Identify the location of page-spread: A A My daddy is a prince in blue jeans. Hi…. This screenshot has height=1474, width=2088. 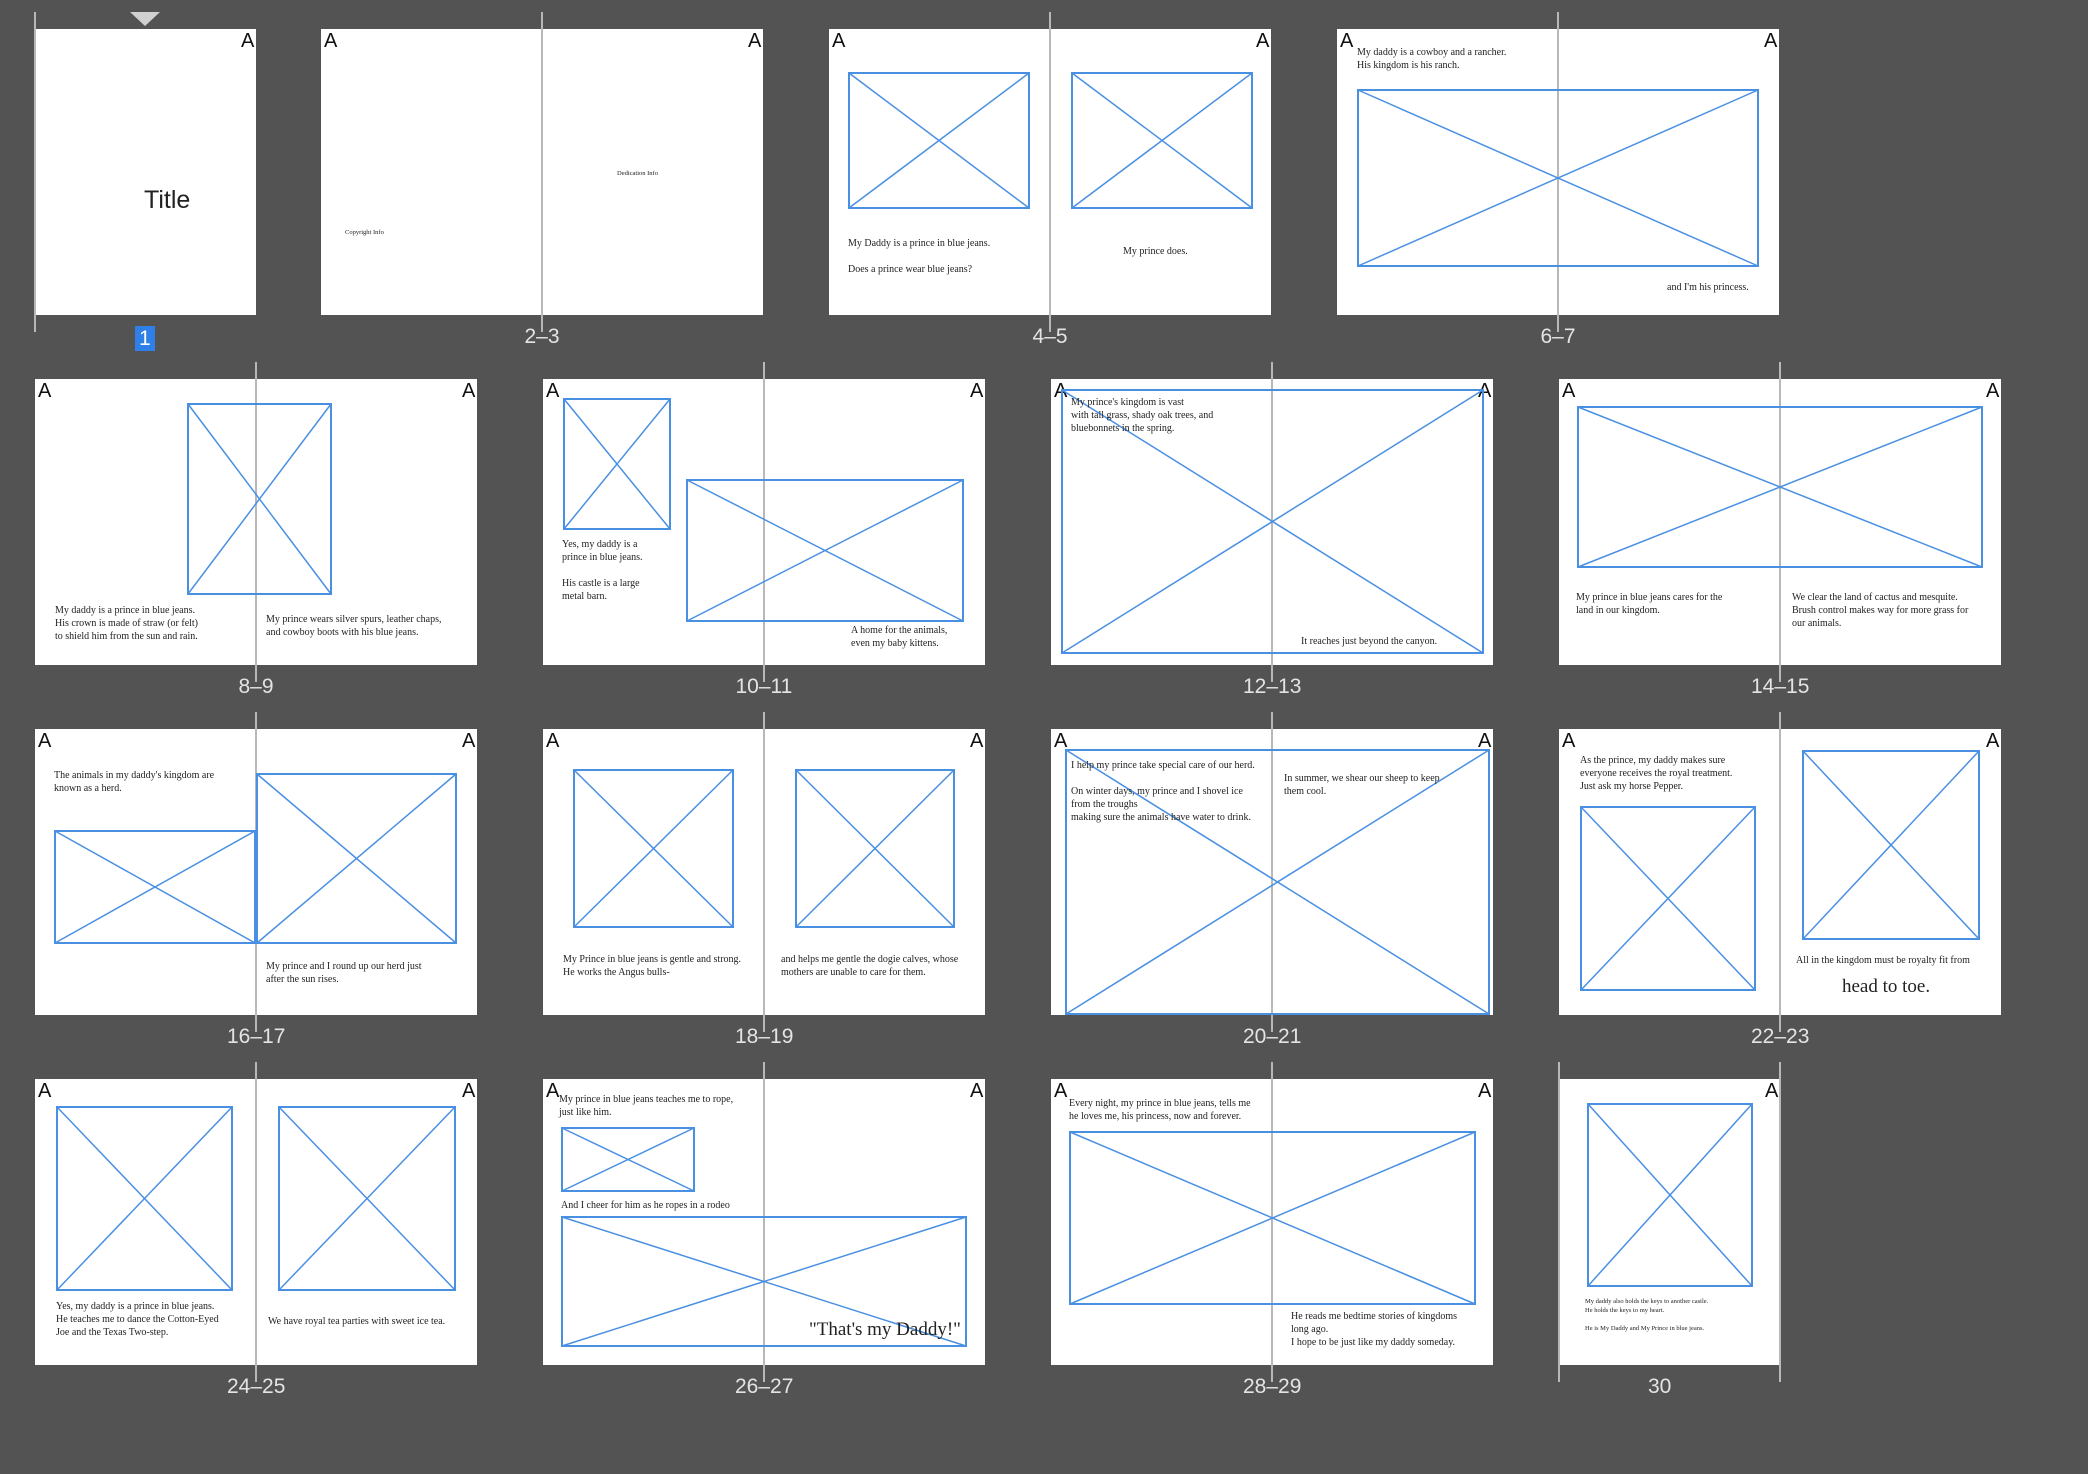
(256, 529).